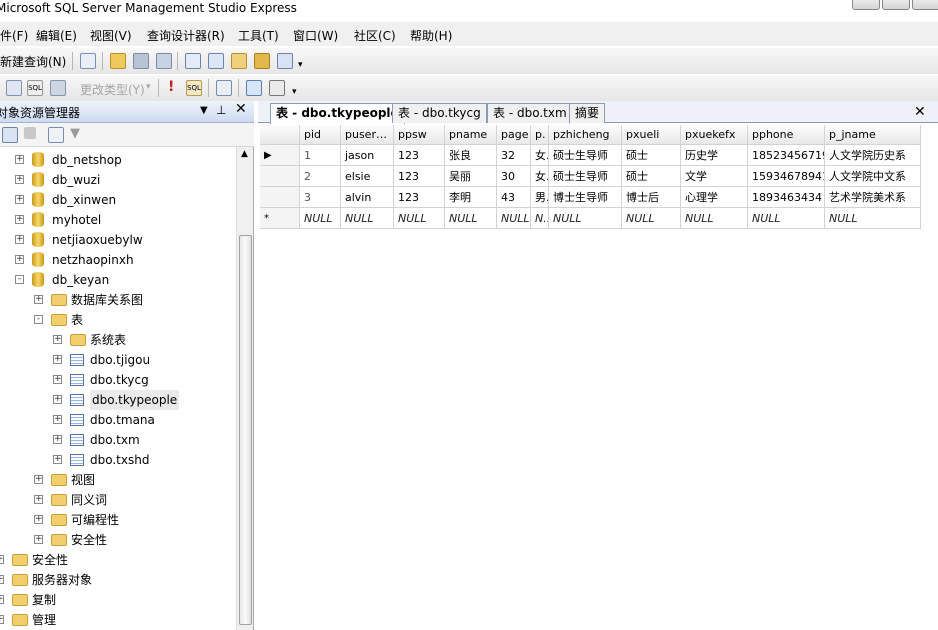  What do you see at coordinates (118, 540) in the screenshot?
I see `tree-node: + 安全性` at bounding box center [118, 540].